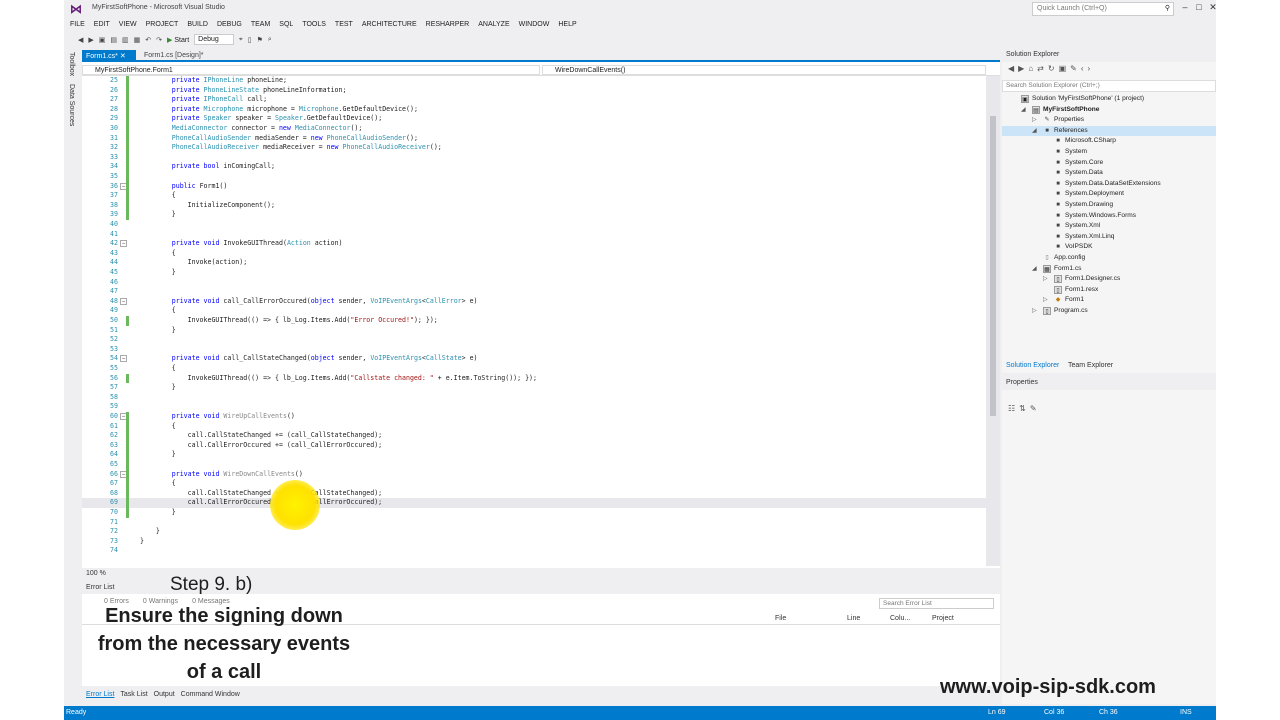 The width and height of the screenshot is (1280, 720). I want to click on home-icon: ⌂, so click(1032, 68).